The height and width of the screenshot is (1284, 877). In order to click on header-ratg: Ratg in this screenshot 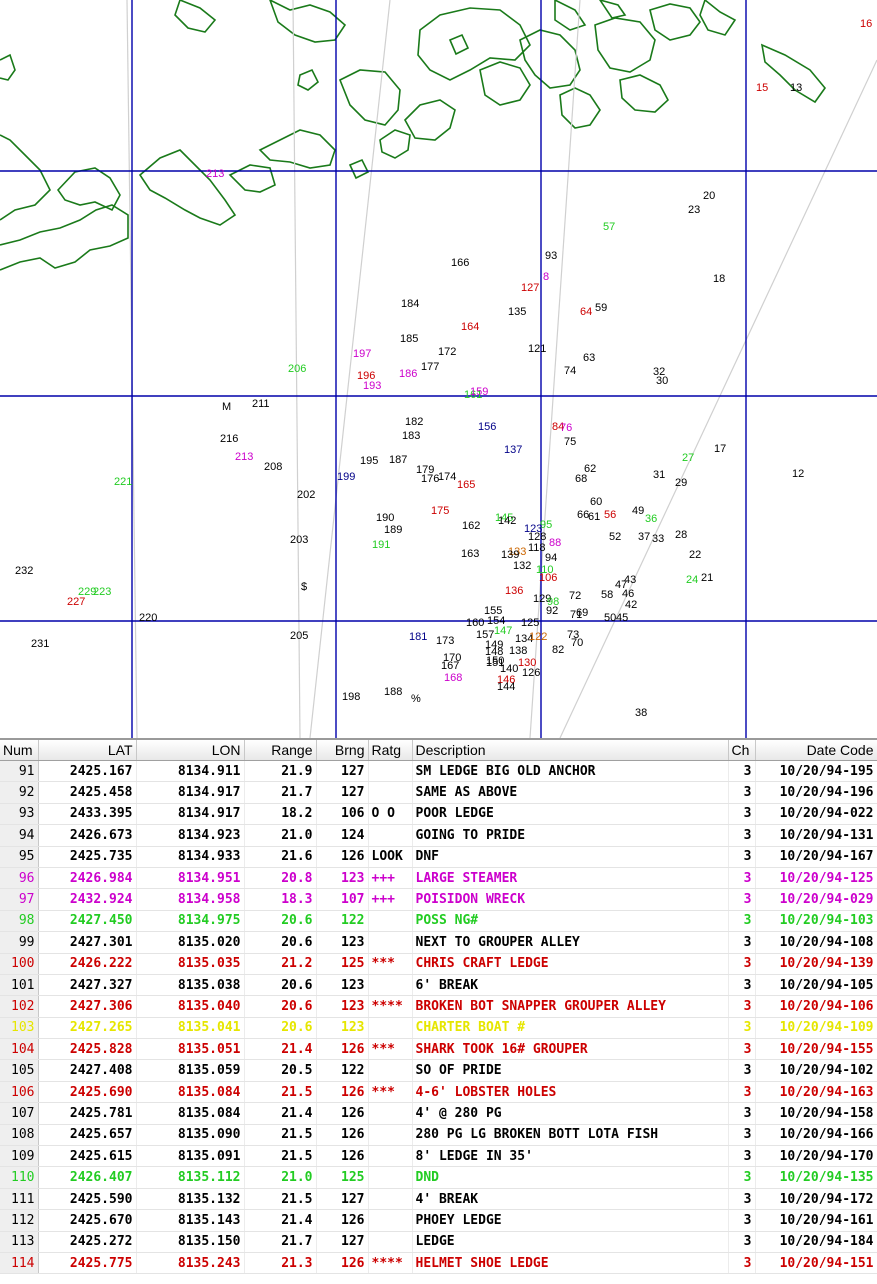, I will do `click(390, 750)`.